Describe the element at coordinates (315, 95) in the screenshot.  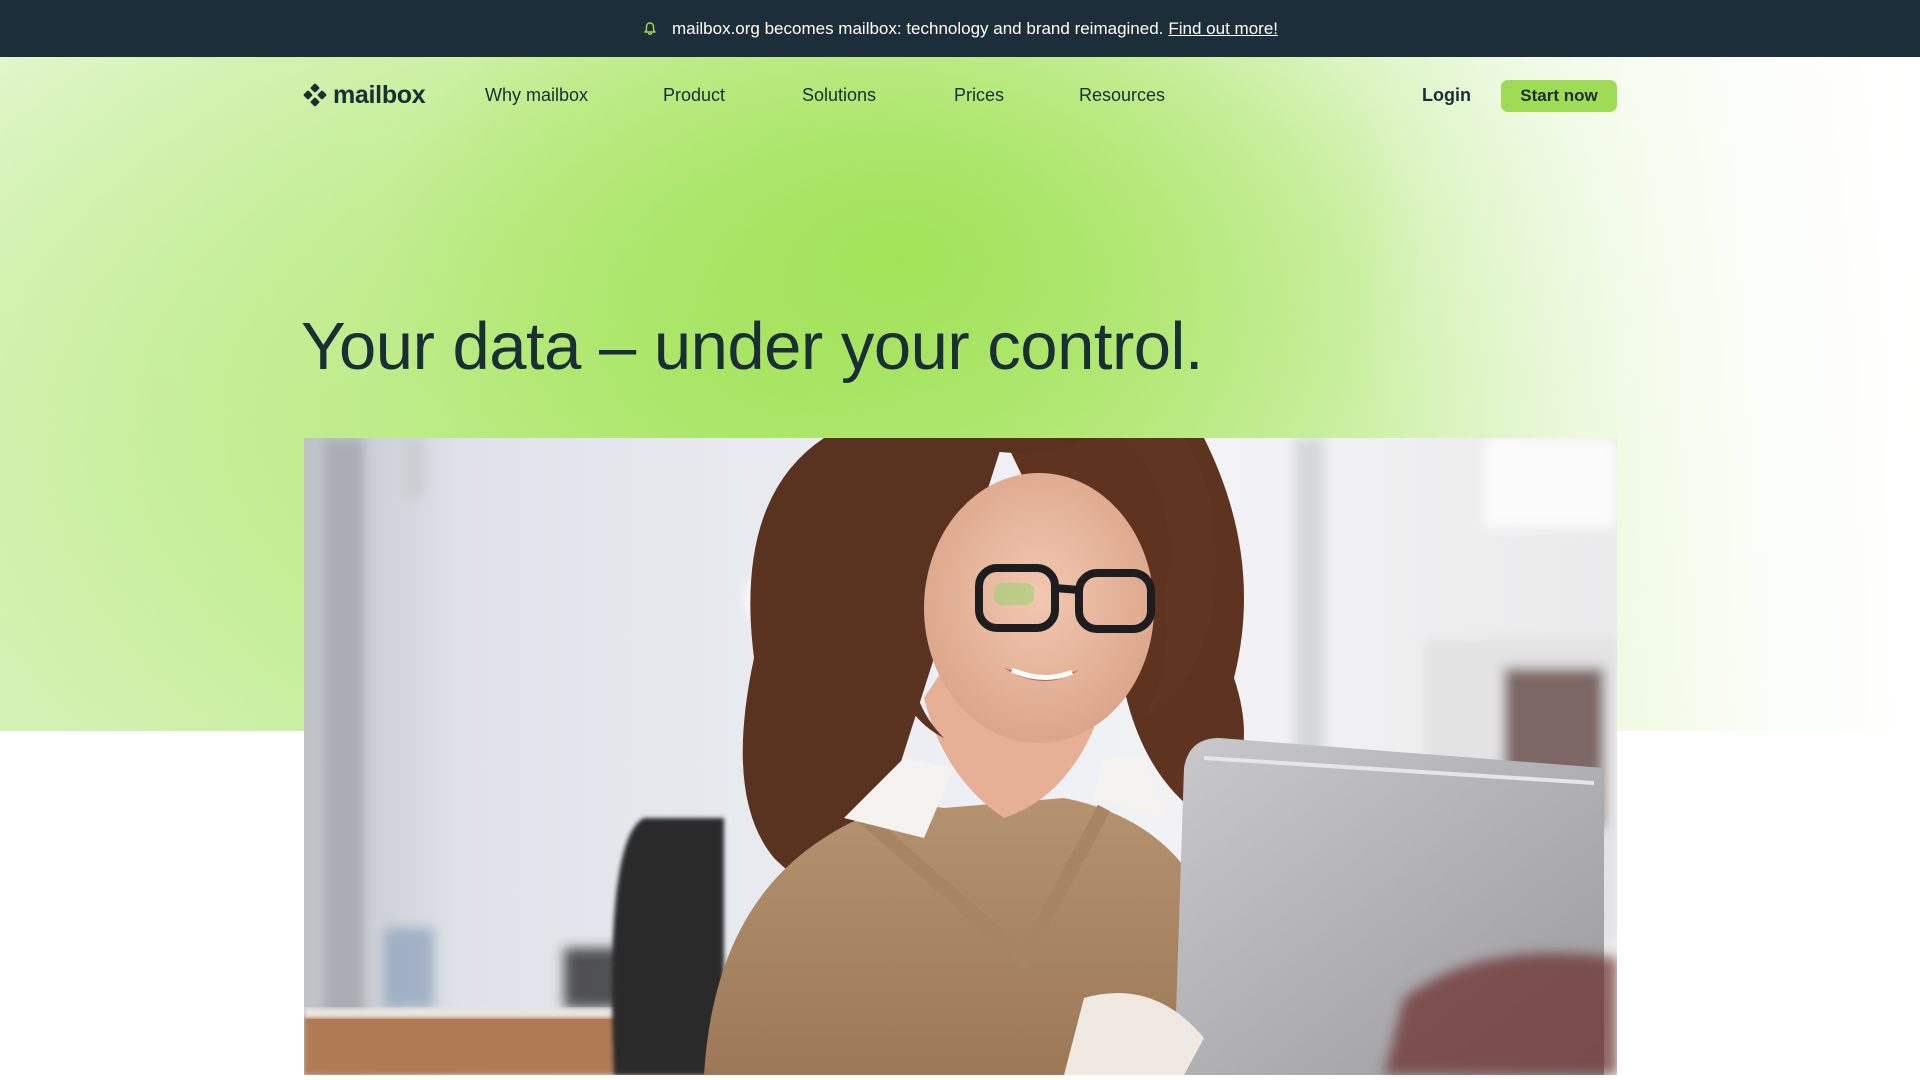
I see `logo-mark-icon` at that location.